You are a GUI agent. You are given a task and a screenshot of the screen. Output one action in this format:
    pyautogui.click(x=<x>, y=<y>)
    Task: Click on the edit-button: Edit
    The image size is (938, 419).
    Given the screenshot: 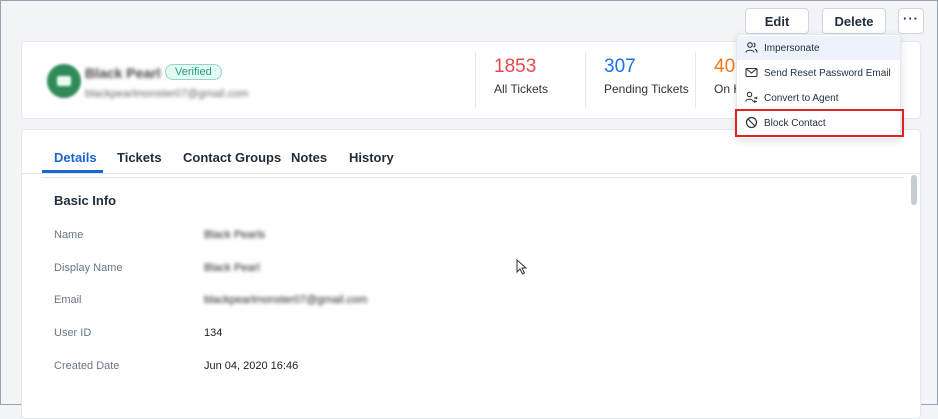 What is the action you would take?
    pyautogui.click(x=777, y=21)
    